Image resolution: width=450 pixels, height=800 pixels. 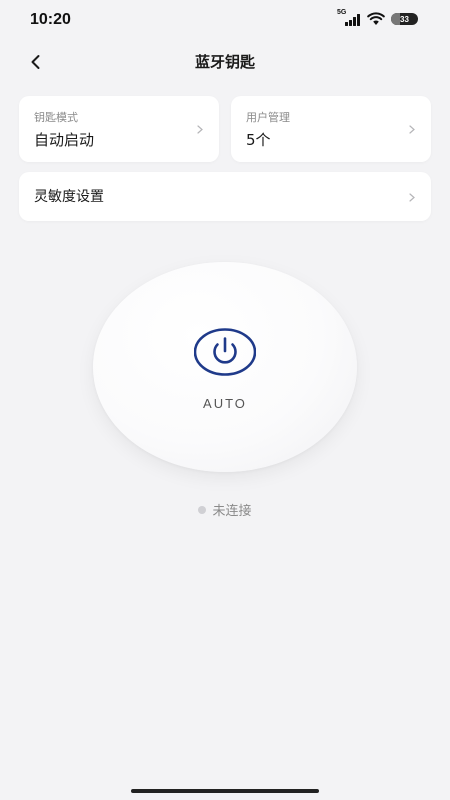 I want to click on status-icons: 5G 33, so click(x=377, y=17).